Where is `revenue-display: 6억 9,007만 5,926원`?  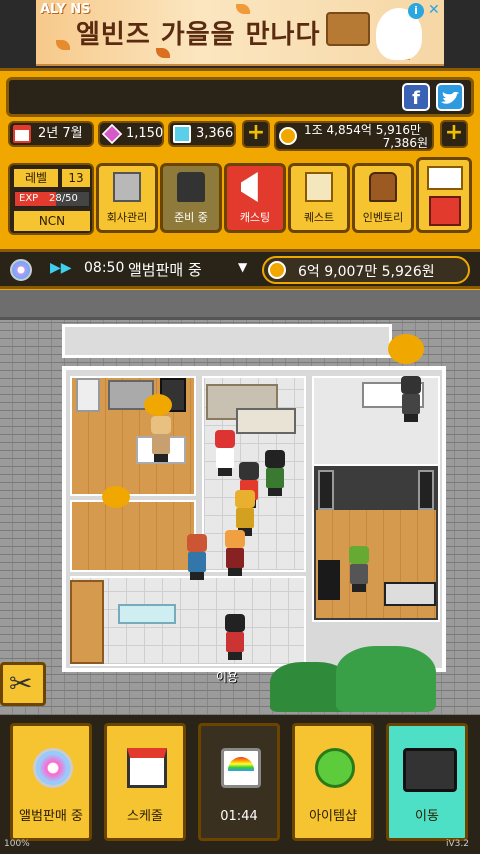 revenue-display: 6억 9,007만 5,926원 is located at coordinates (366, 270).